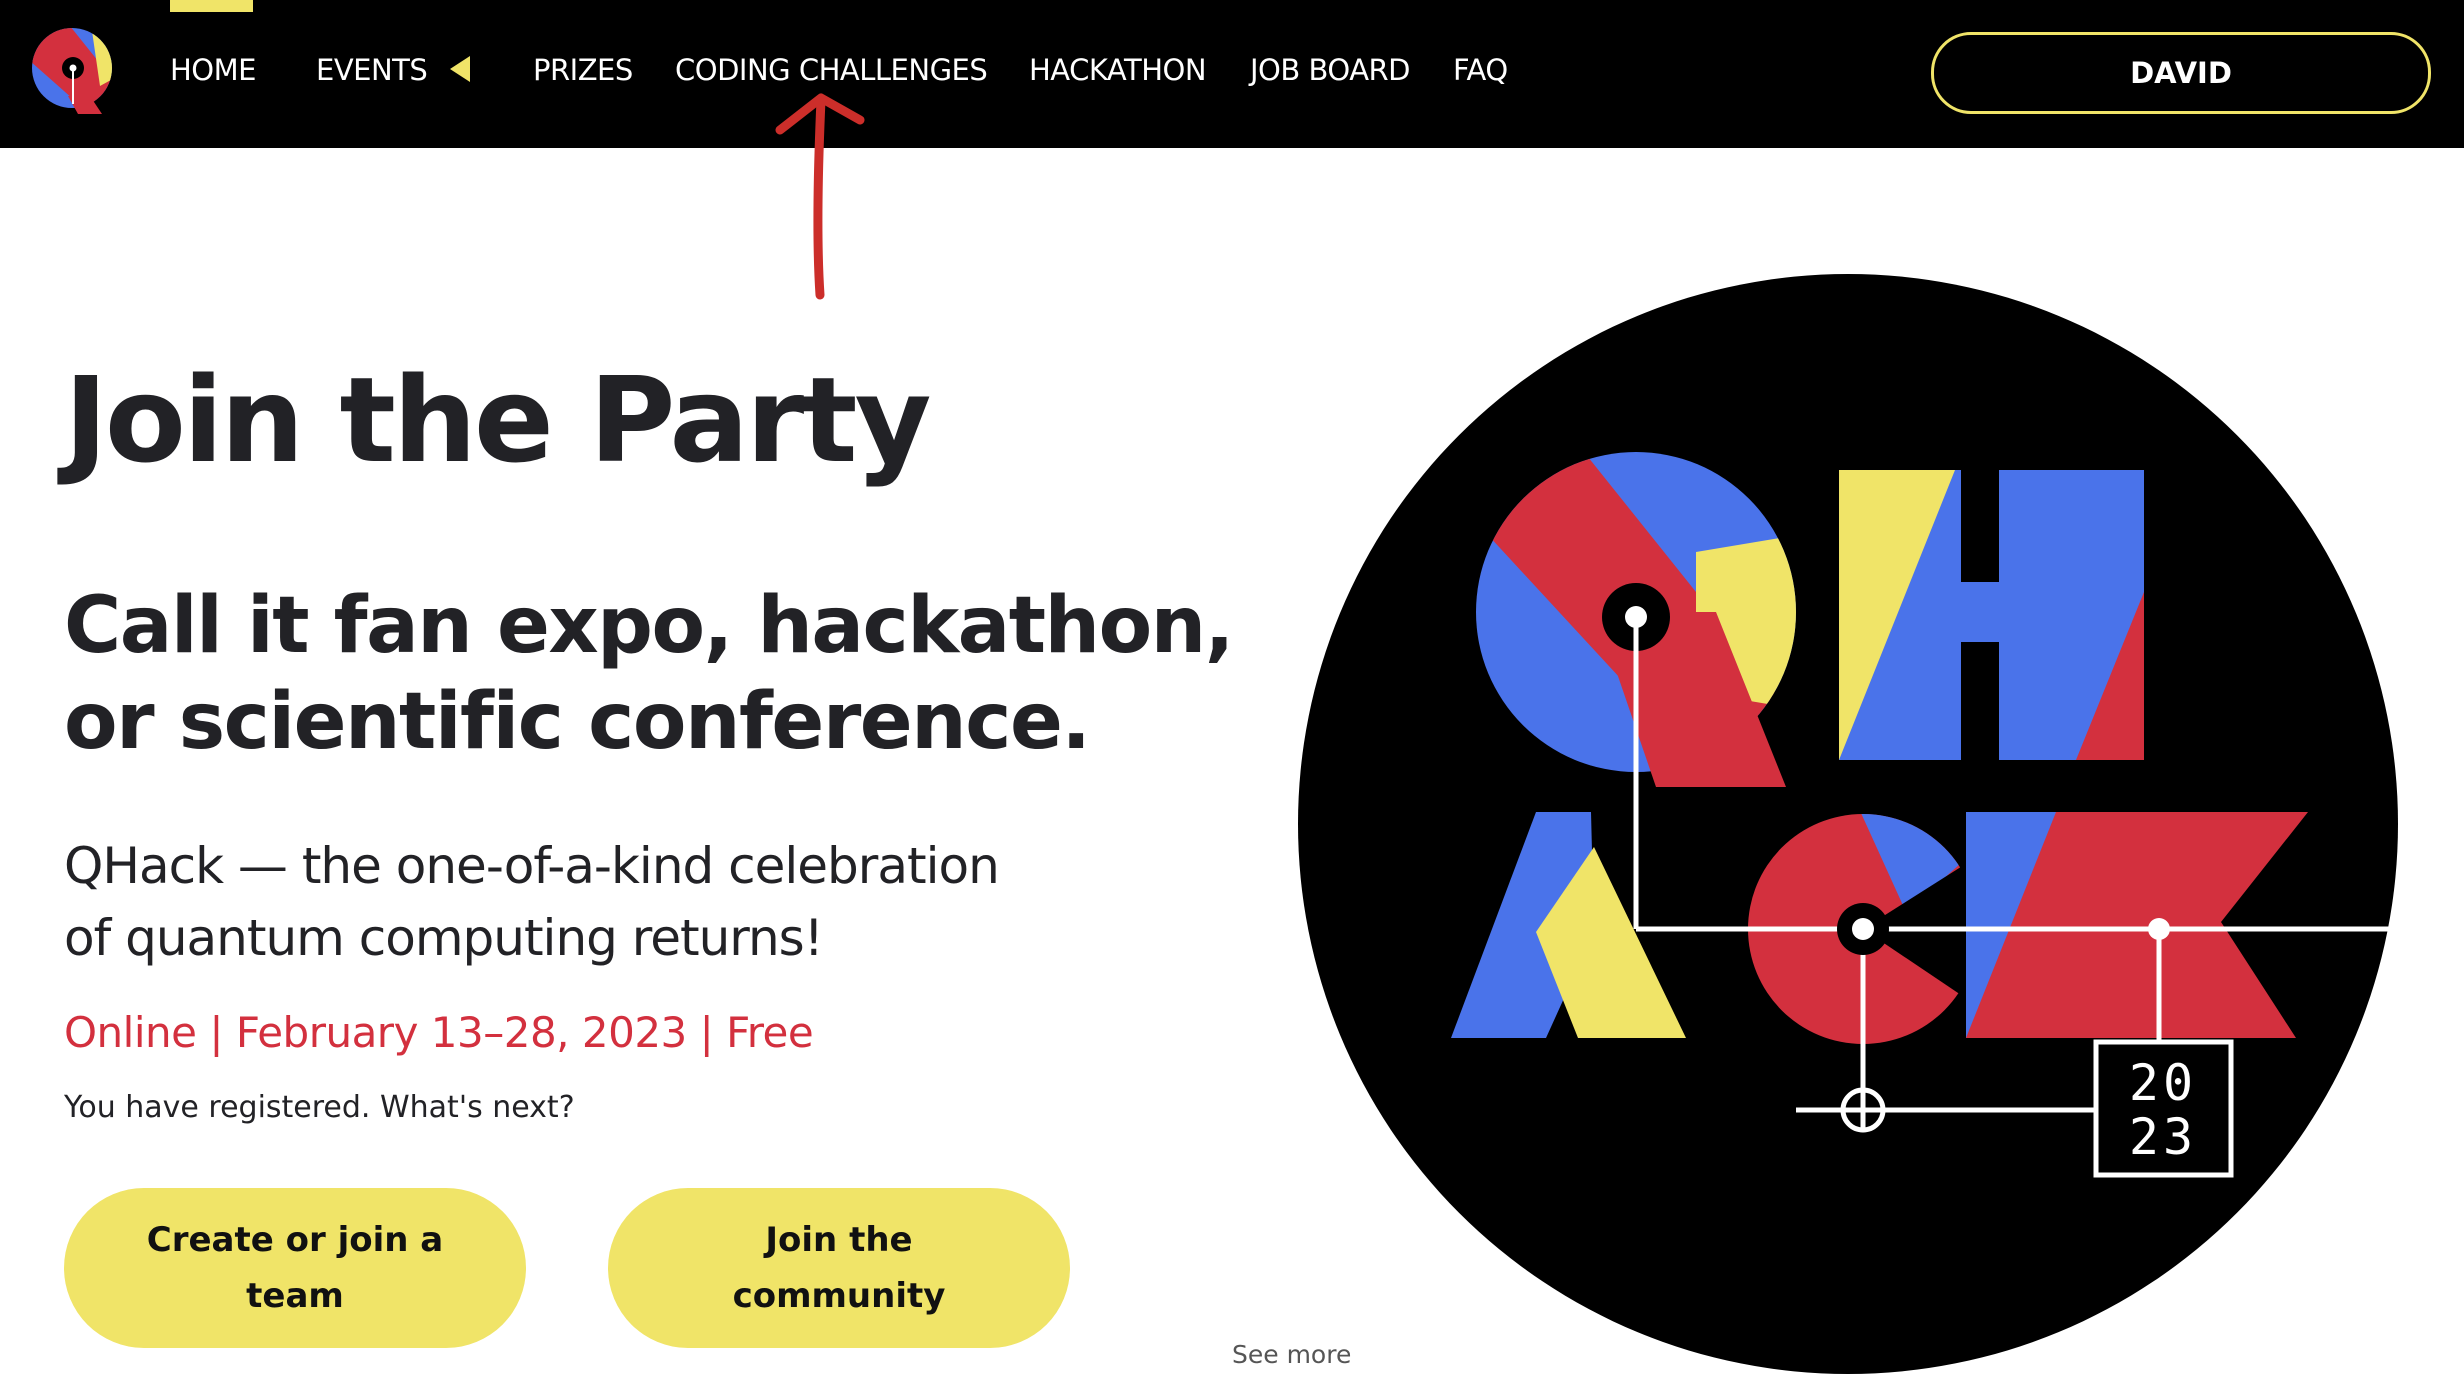 Image resolution: width=2464 pixels, height=1386 pixels. Describe the element at coordinates (319, 1107) in the screenshot. I see `registration-note: You have registered. What's next?` at that location.